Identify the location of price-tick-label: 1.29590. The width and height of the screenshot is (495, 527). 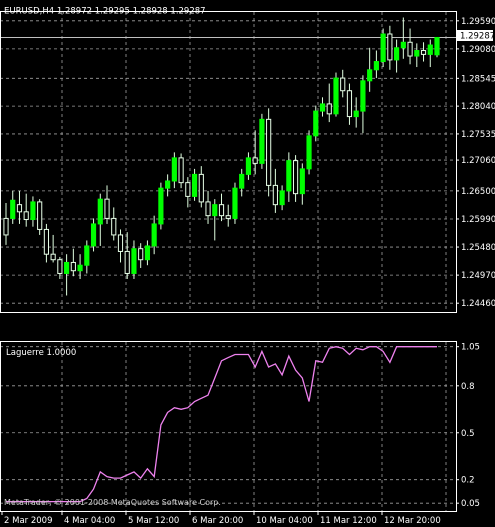
(478, 22).